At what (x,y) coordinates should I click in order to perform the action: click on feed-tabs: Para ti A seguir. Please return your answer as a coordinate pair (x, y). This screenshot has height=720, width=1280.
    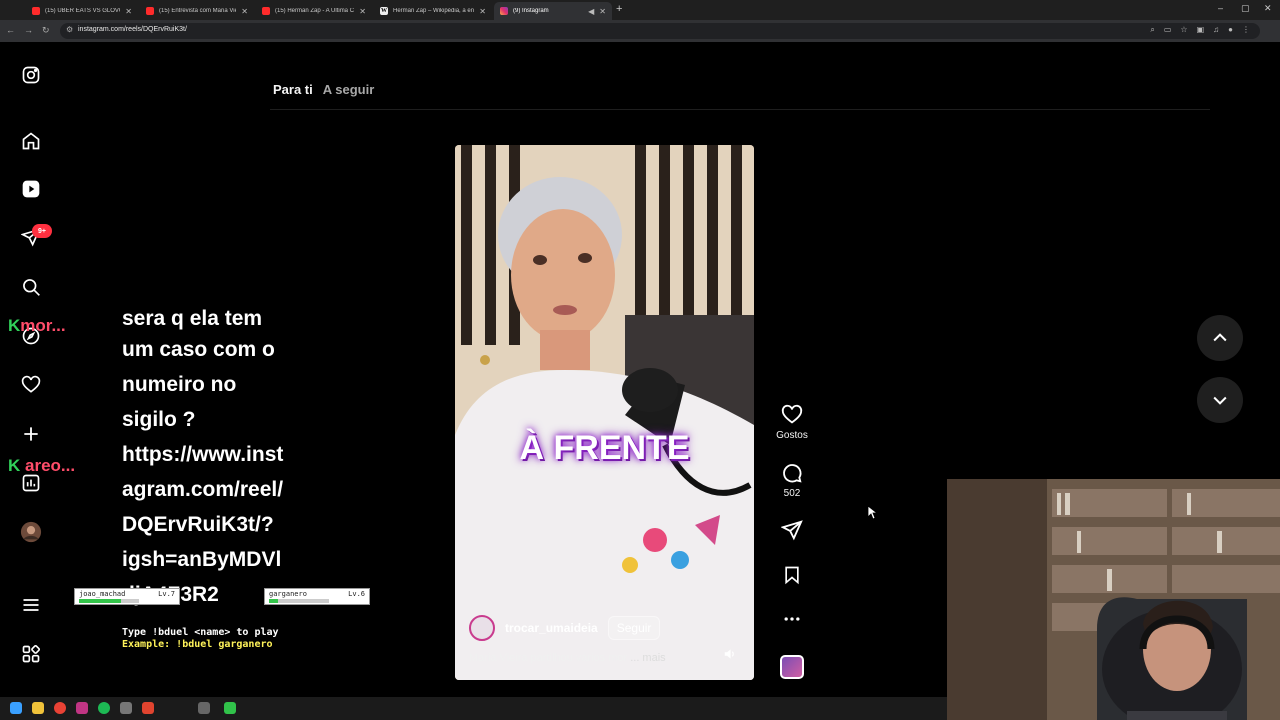
    Looking at the image, I should click on (323, 89).